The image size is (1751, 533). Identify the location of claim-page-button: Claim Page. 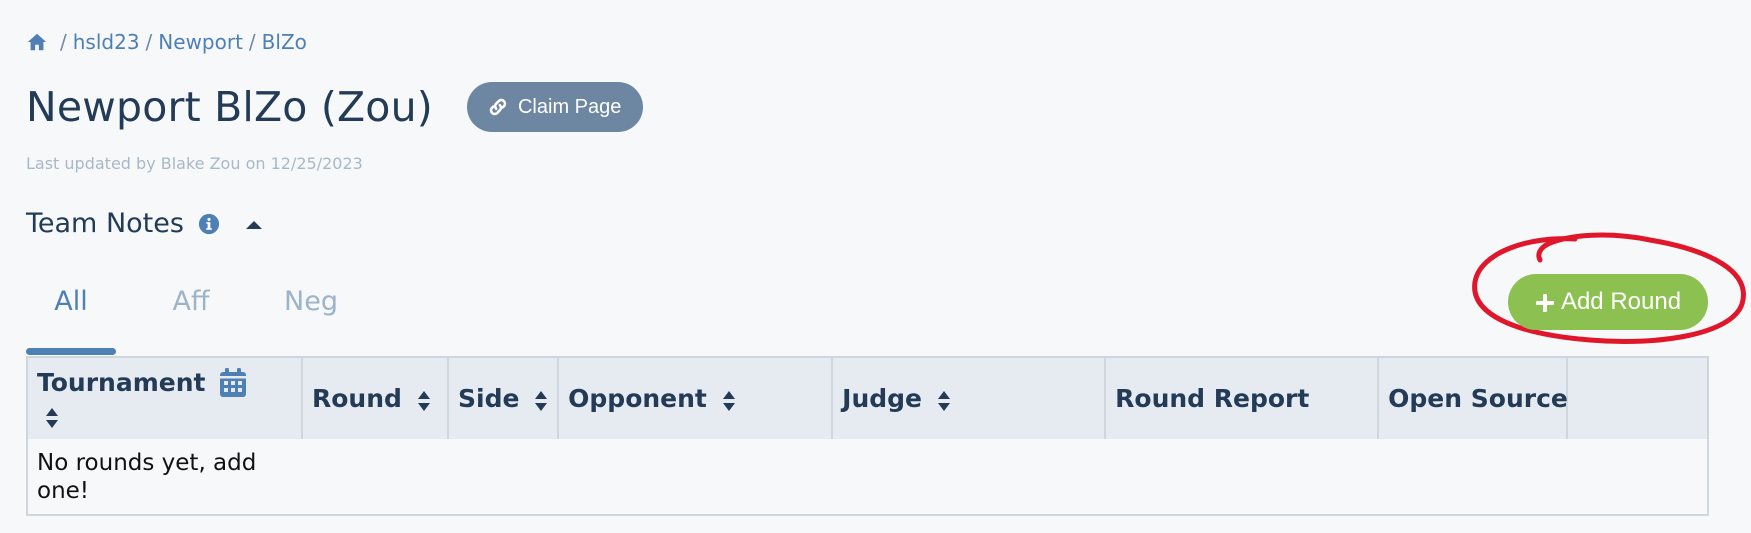
(555, 107).